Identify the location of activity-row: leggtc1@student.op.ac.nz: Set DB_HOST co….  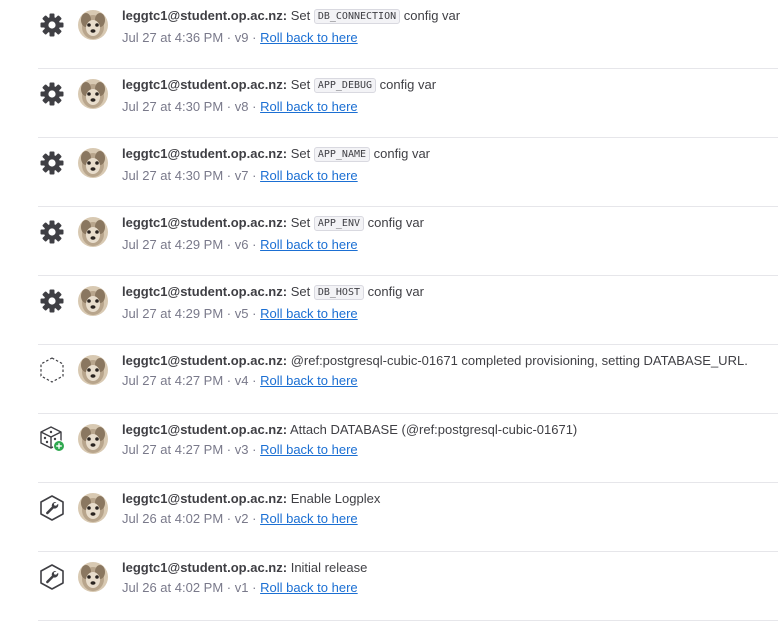
(408, 310).